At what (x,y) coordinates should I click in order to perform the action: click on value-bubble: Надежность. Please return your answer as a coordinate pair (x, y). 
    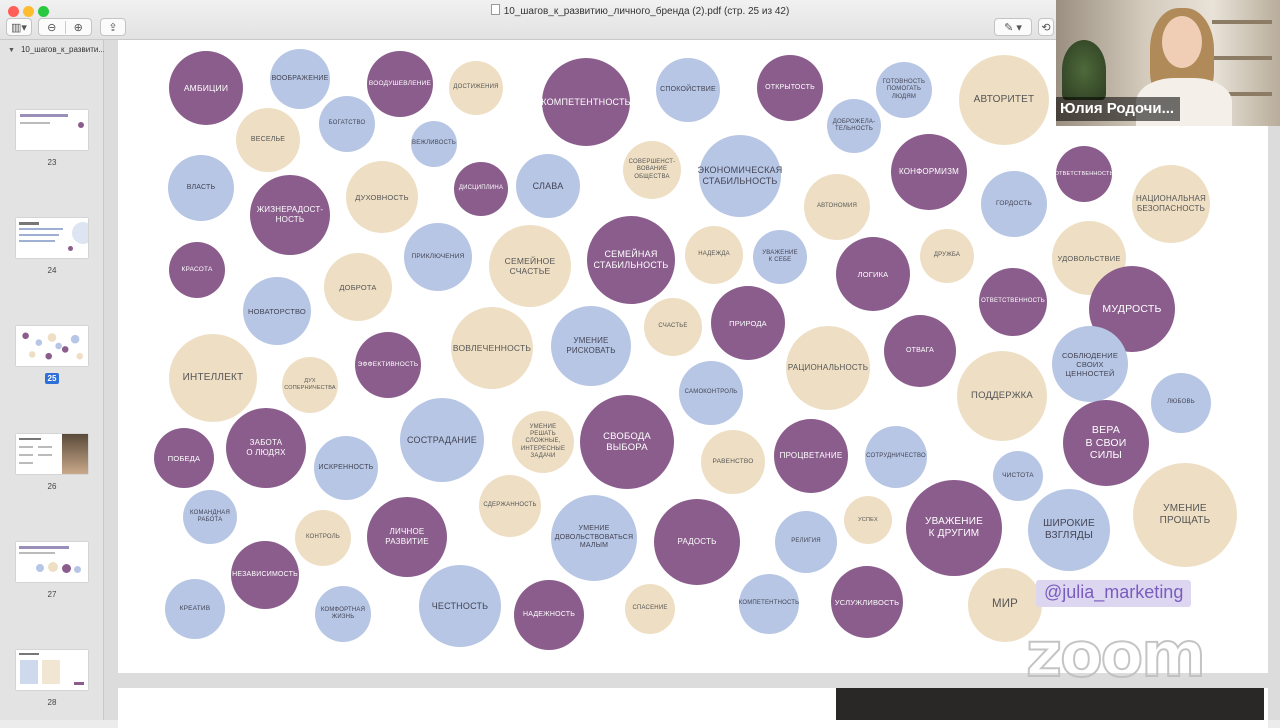
    Looking at the image, I should click on (549, 615).